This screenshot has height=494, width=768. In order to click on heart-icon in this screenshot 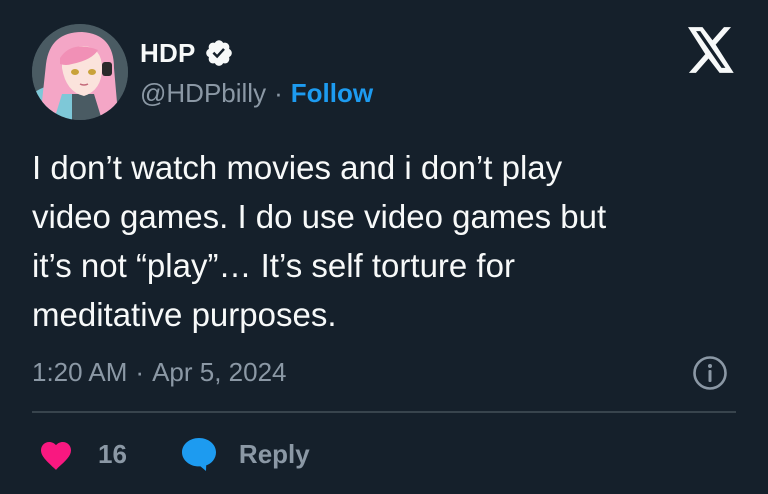, I will do `click(56, 454)`.